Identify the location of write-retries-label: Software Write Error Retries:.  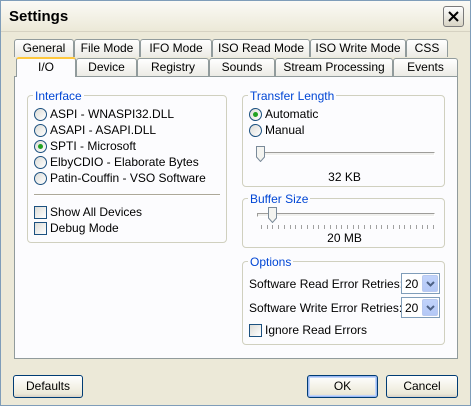
(326, 308).